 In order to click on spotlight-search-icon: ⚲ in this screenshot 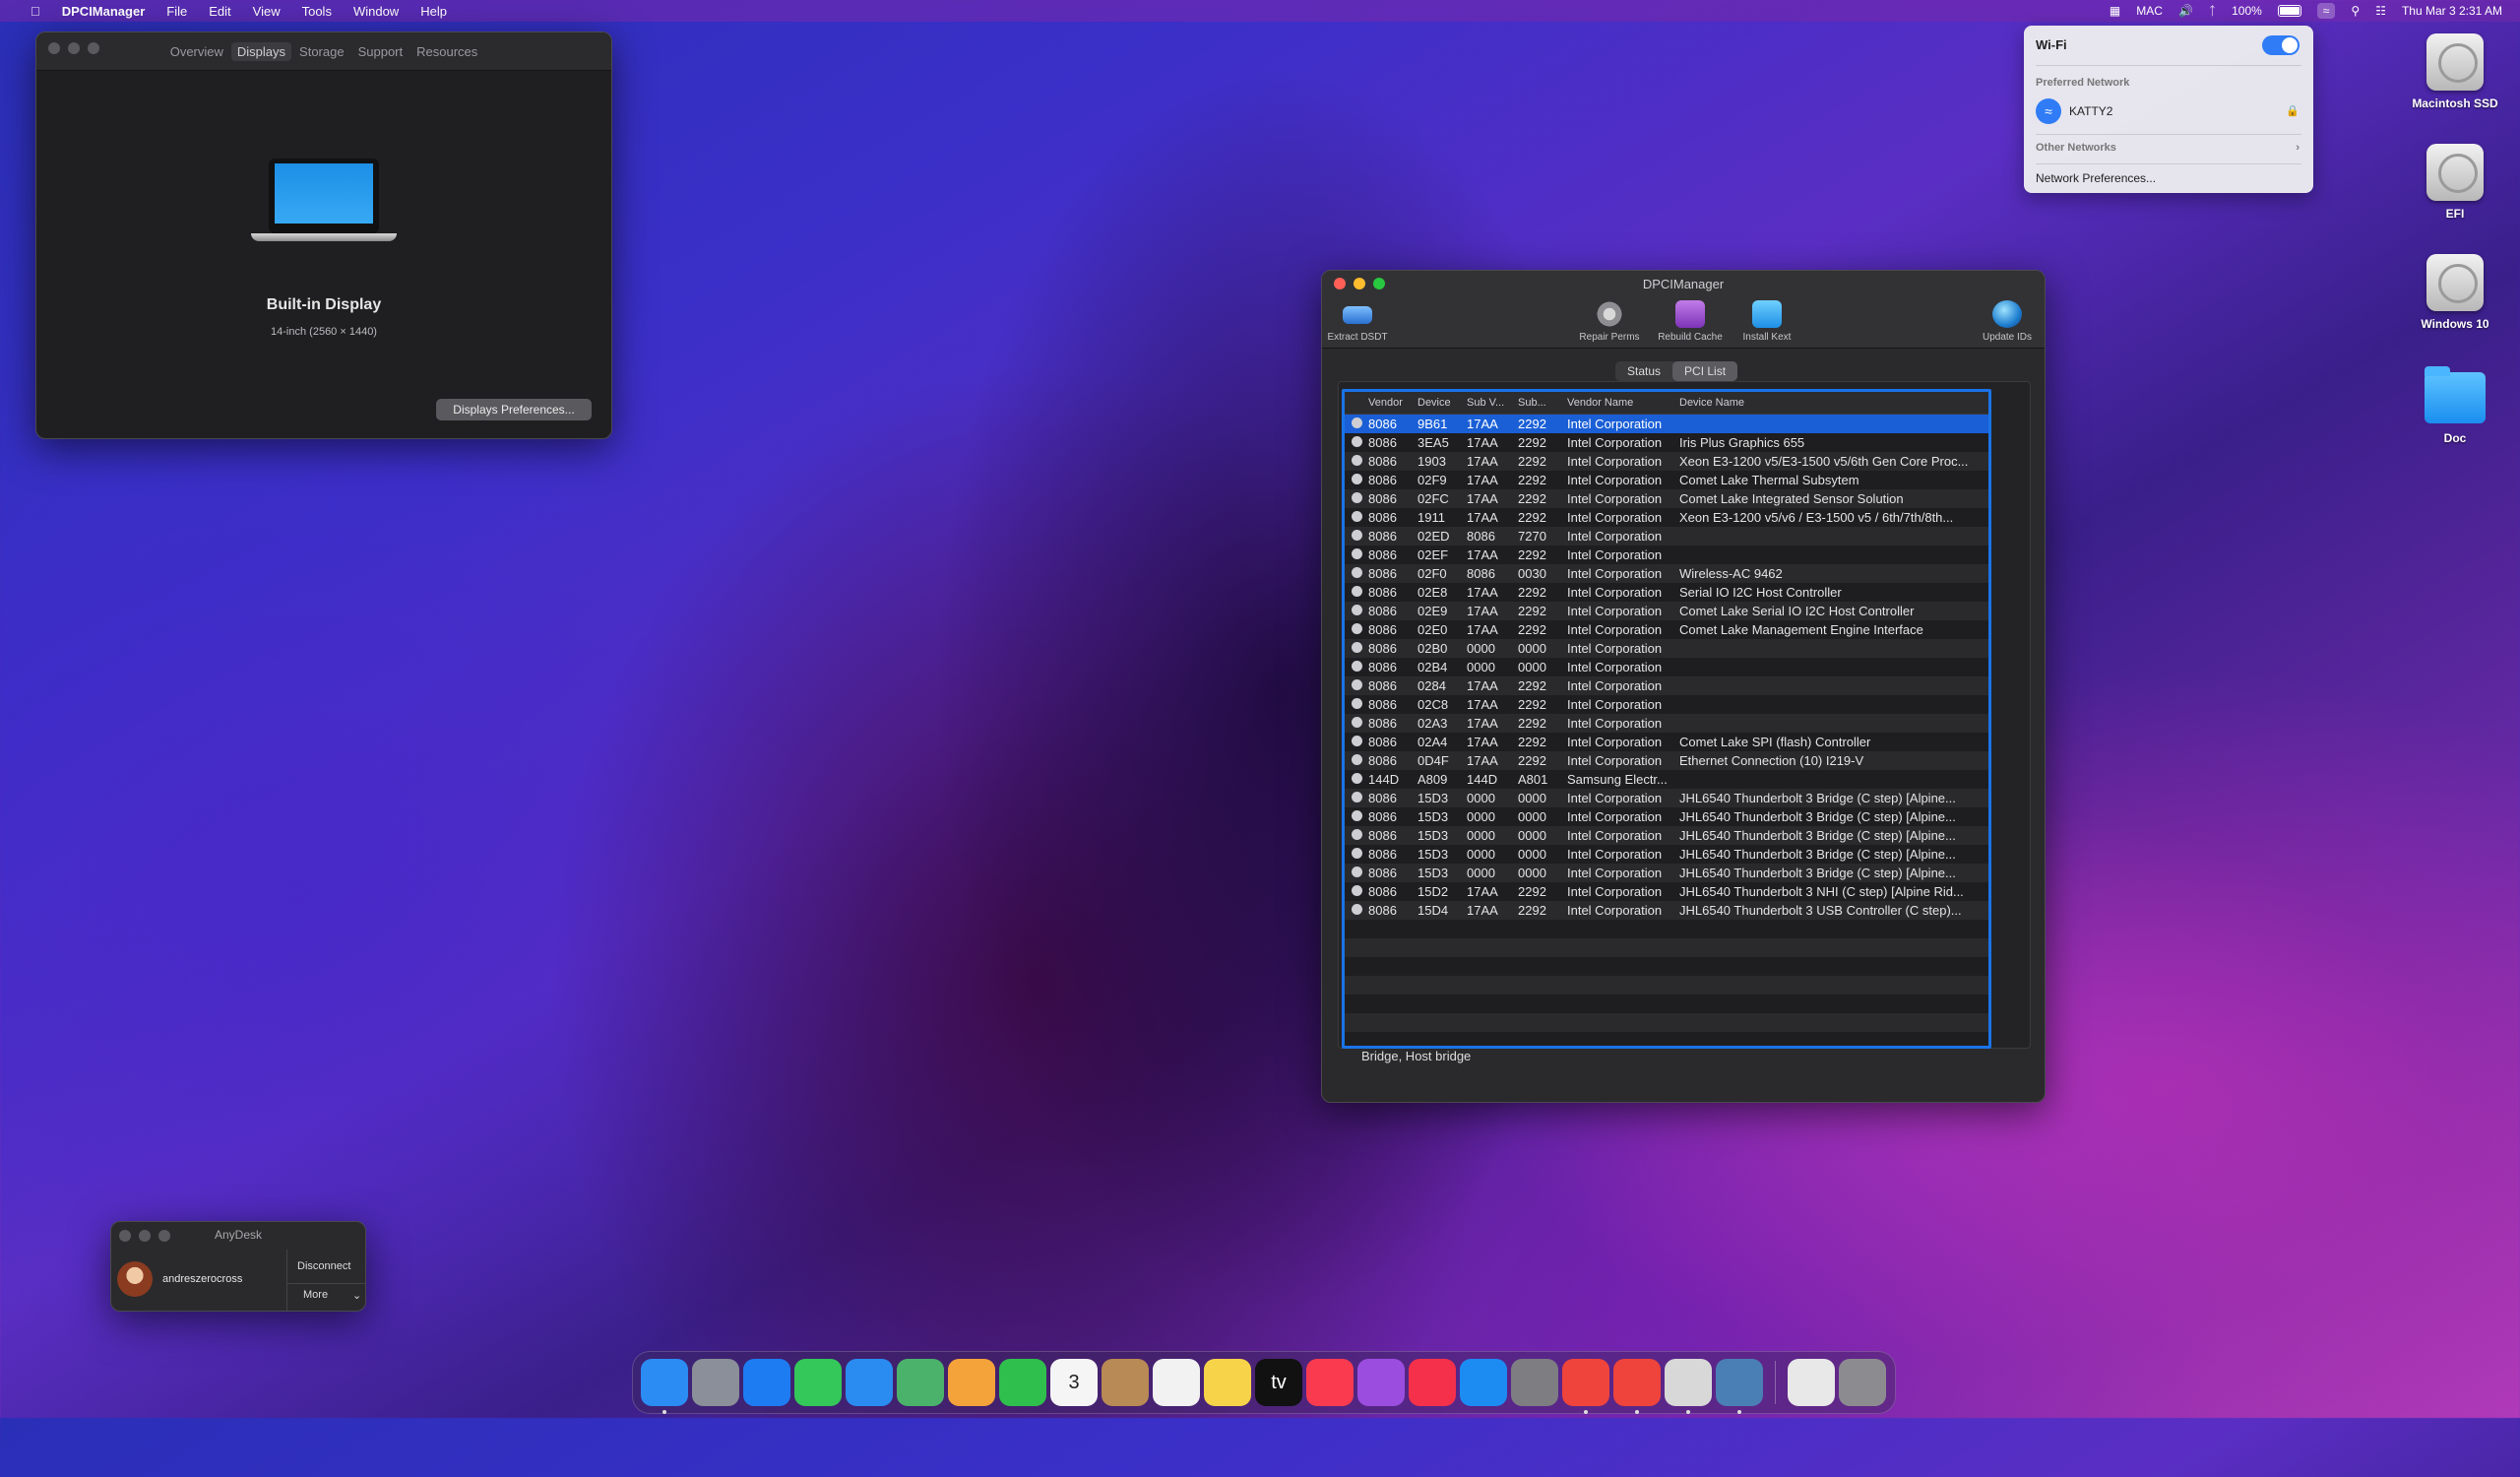, I will do `click(2355, 11)`.